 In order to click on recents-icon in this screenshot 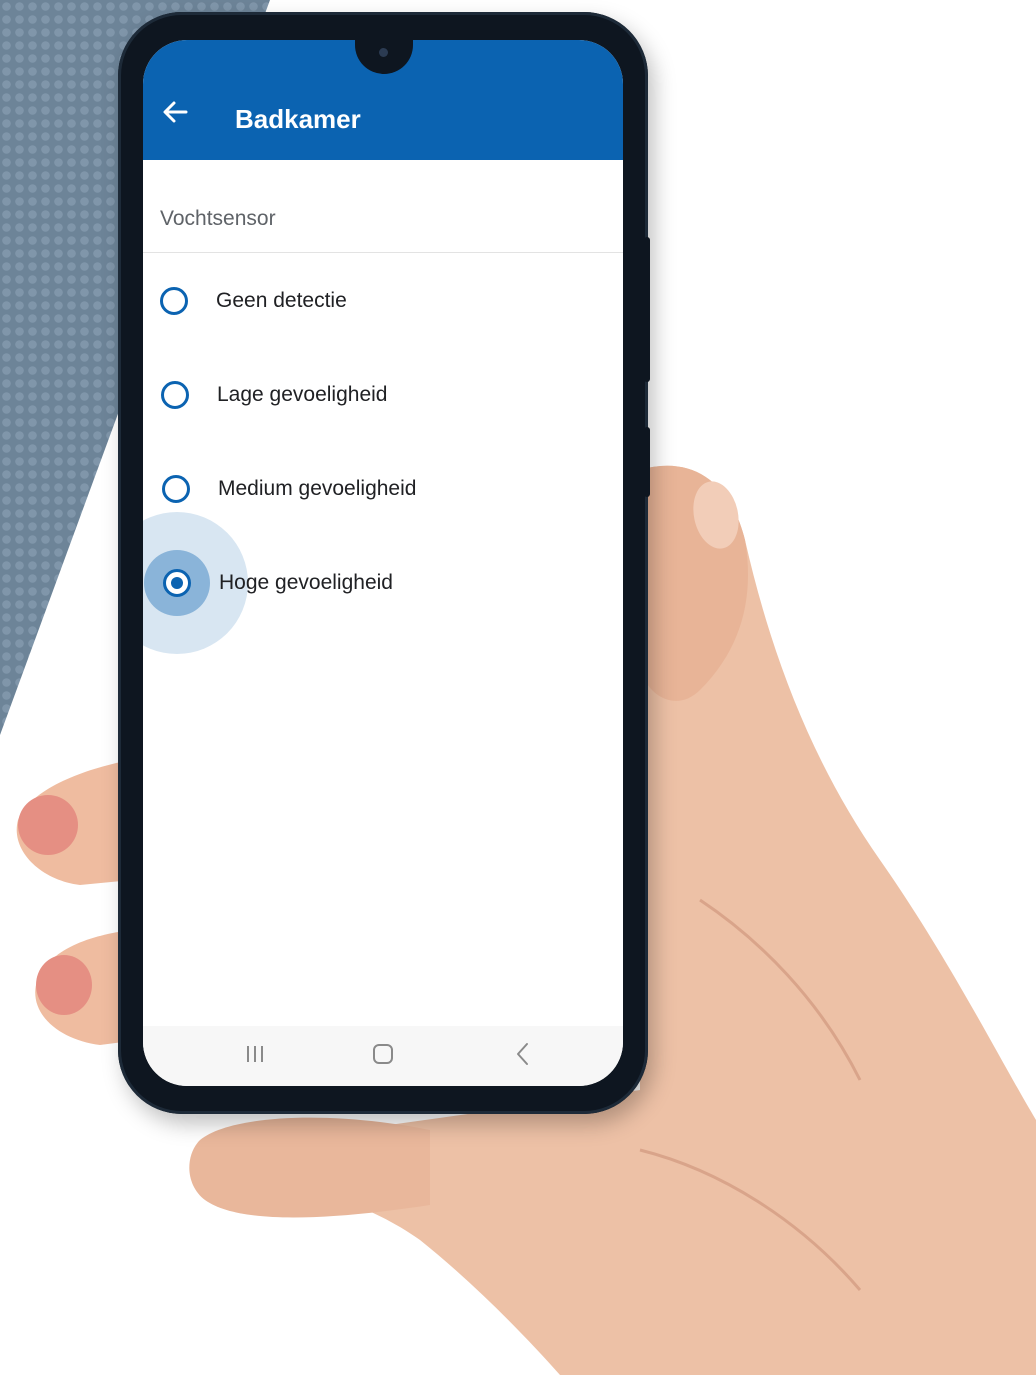, I will do `click(255, 1054)`.